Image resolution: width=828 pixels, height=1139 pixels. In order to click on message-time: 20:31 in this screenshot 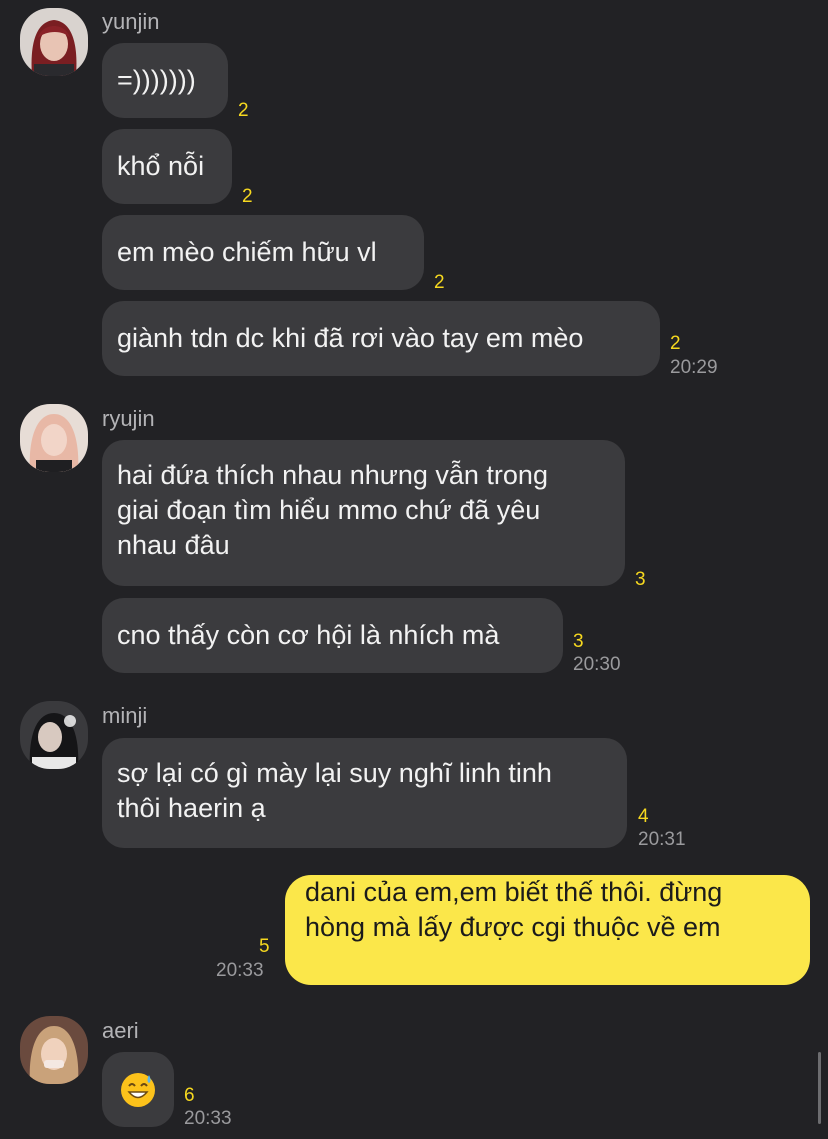, I will do `click(662, 839)`.